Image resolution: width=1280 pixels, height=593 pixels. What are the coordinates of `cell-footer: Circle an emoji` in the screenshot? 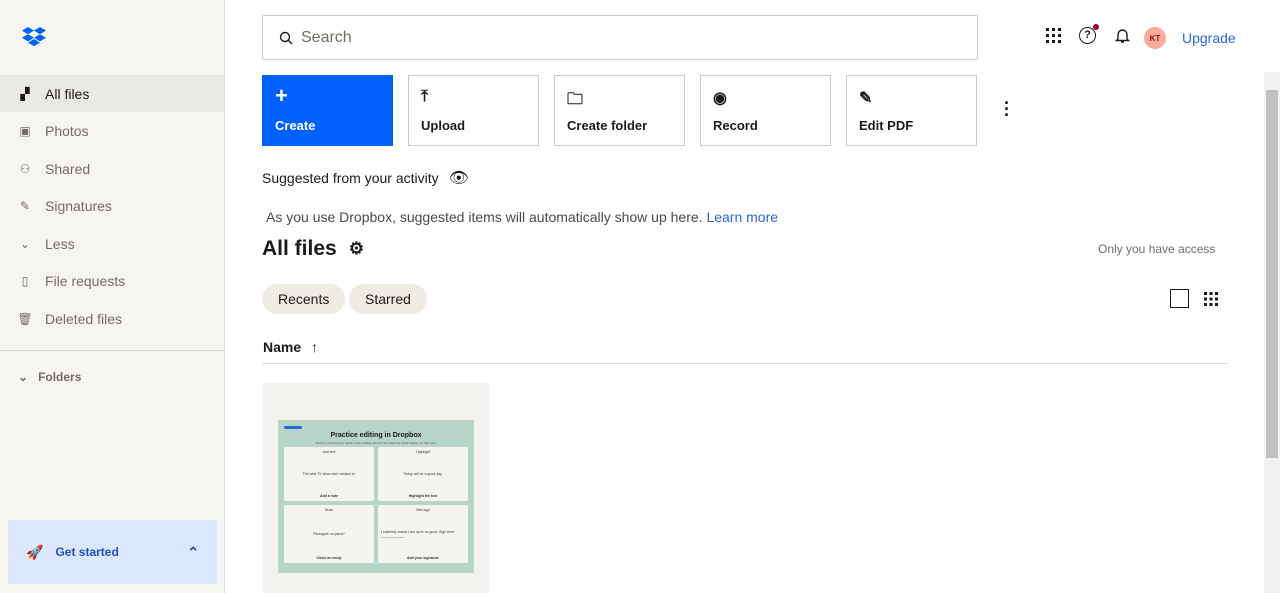 It's located at (329, 558).